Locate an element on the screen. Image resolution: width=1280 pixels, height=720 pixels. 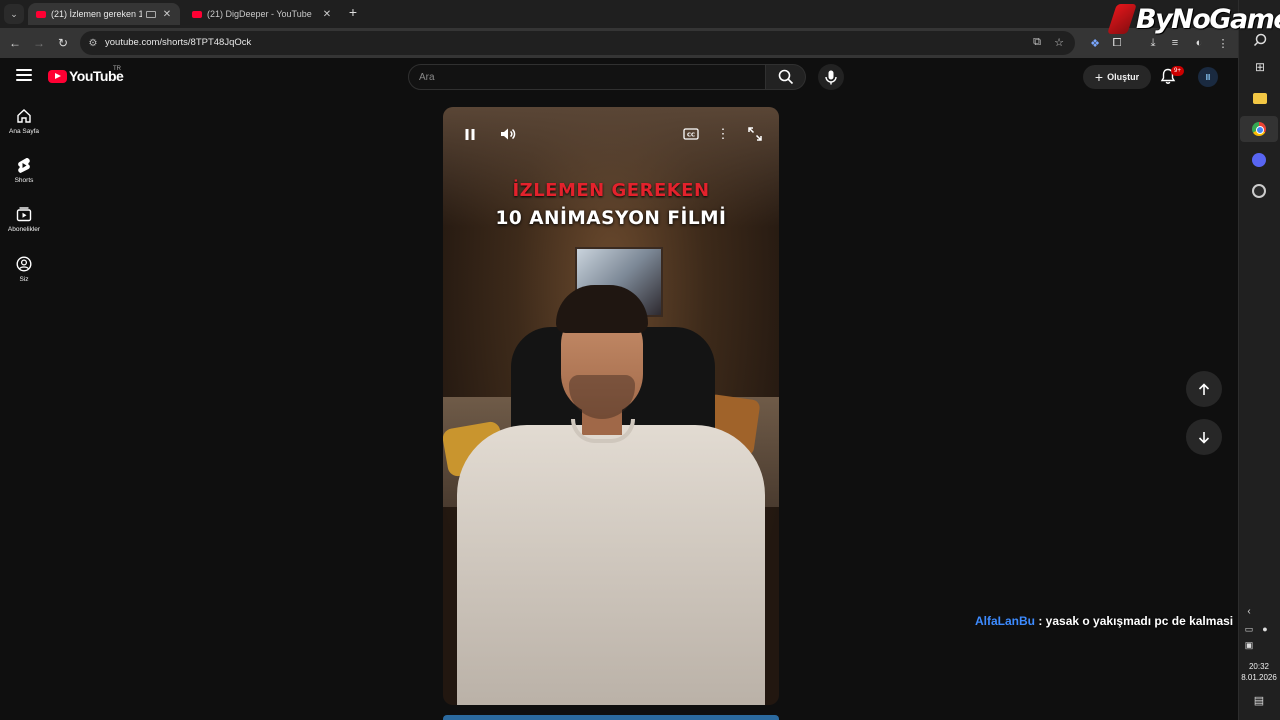
fullscreen-button is located at coordinates (755, 134).